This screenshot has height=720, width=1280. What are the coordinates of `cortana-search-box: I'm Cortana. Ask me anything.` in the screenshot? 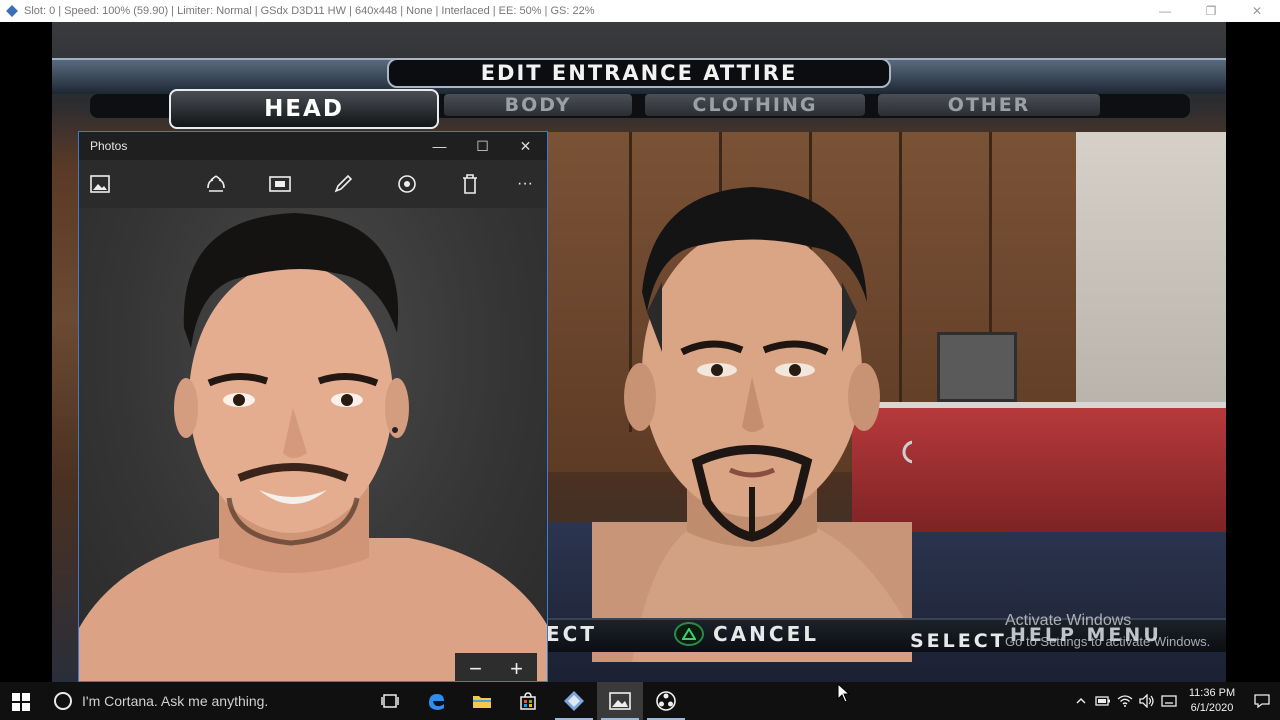 It's located at (212, 701).